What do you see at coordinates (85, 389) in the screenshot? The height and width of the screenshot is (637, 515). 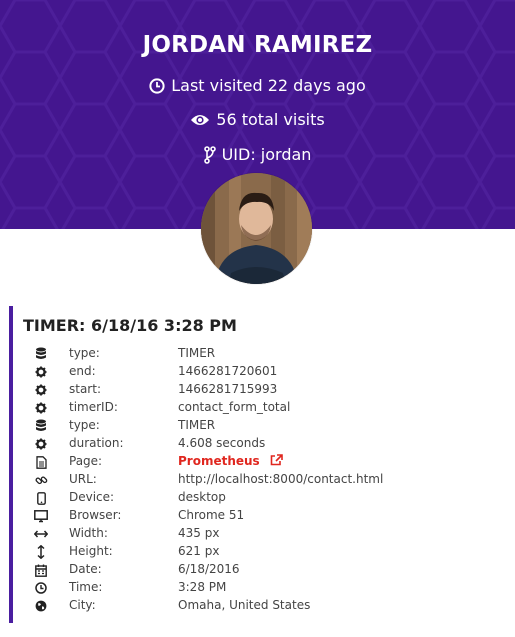 I see `detail-key: start:` at bounding box center [85, 389].